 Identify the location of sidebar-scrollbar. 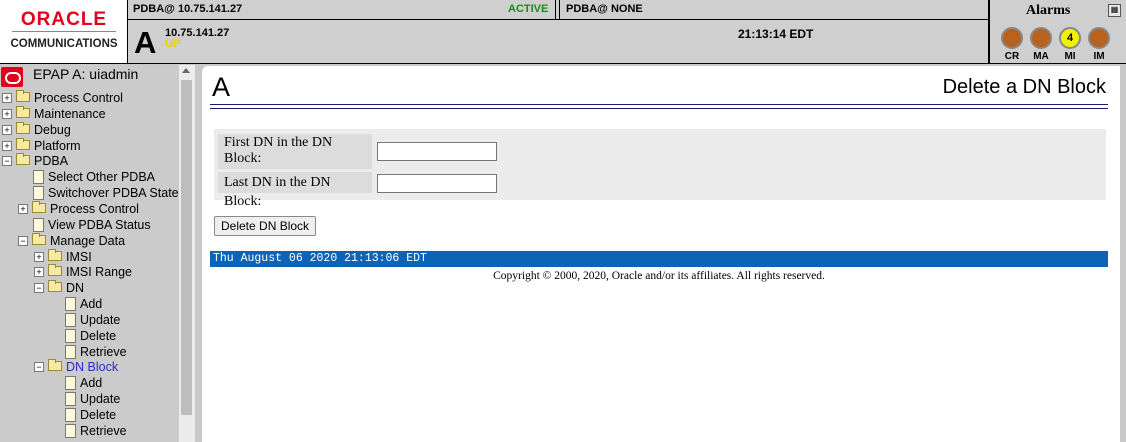
(187, 253).